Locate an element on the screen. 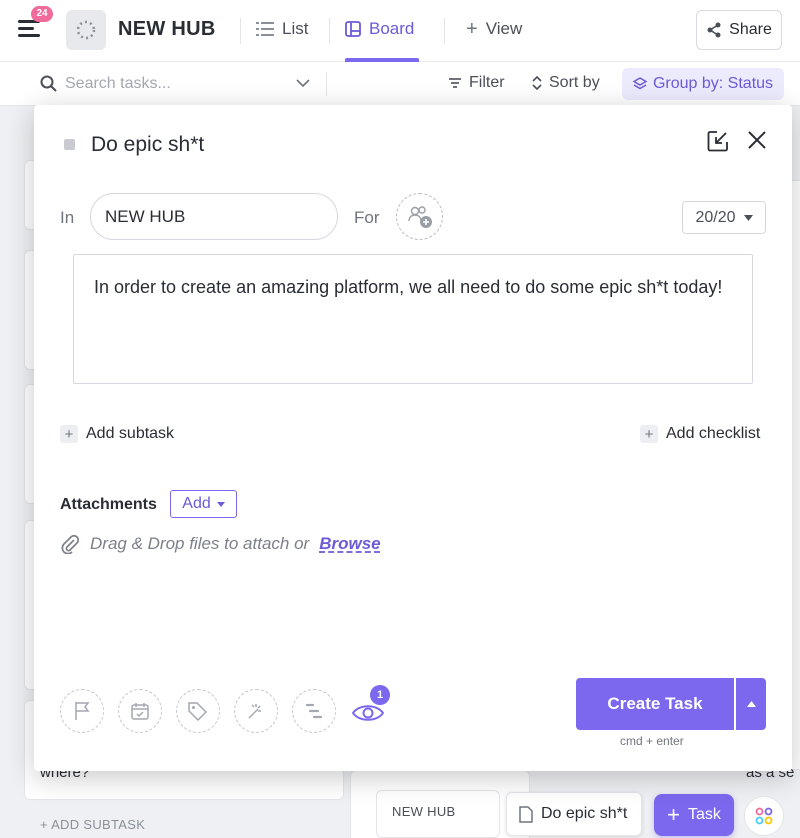 The image size is (800, 838). add-subtask-button: + Add subtask is located at coordinates (117, 434).